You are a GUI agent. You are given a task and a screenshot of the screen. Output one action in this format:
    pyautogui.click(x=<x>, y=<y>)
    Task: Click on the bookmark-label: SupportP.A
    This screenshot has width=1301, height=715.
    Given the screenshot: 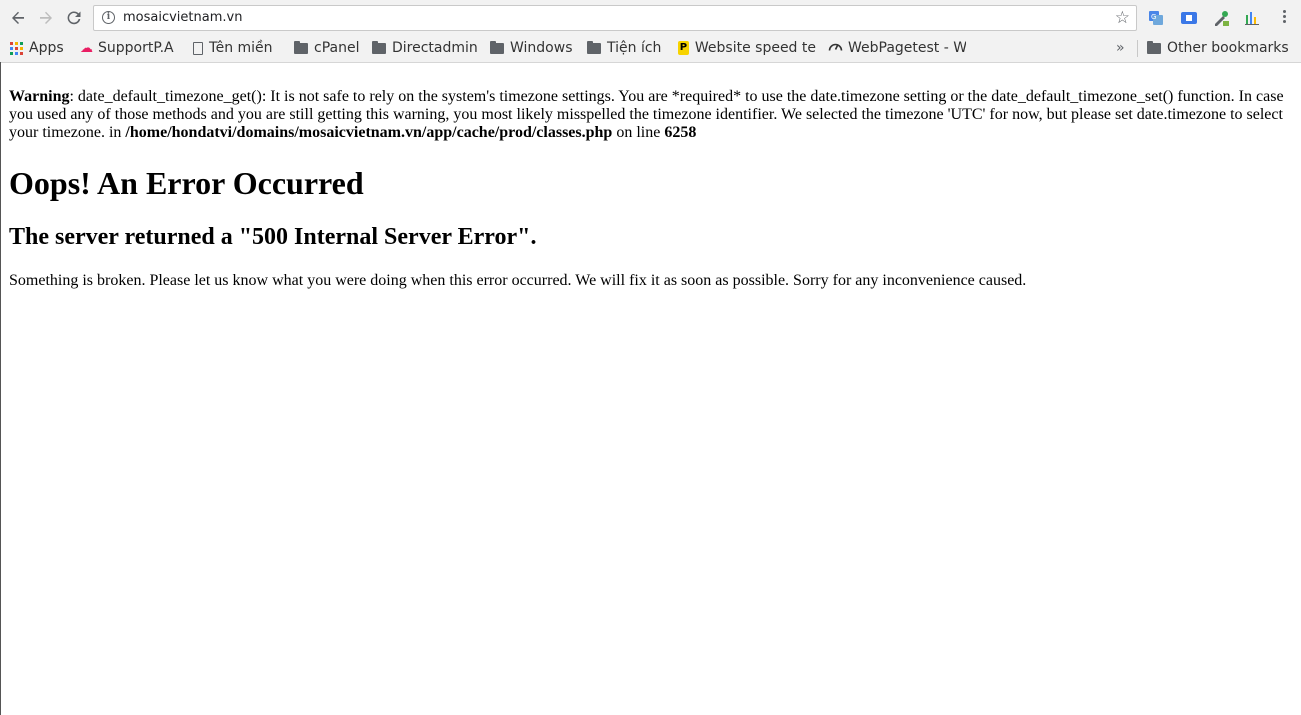 What is the action you would take?
    pyautogui.click(x=136, y=48)
    